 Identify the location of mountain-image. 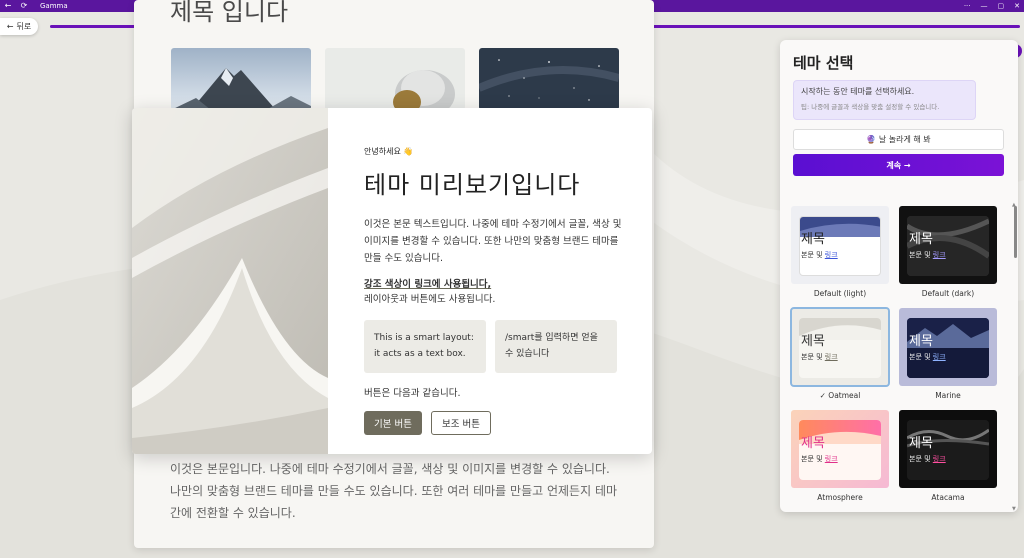
(241, 79).